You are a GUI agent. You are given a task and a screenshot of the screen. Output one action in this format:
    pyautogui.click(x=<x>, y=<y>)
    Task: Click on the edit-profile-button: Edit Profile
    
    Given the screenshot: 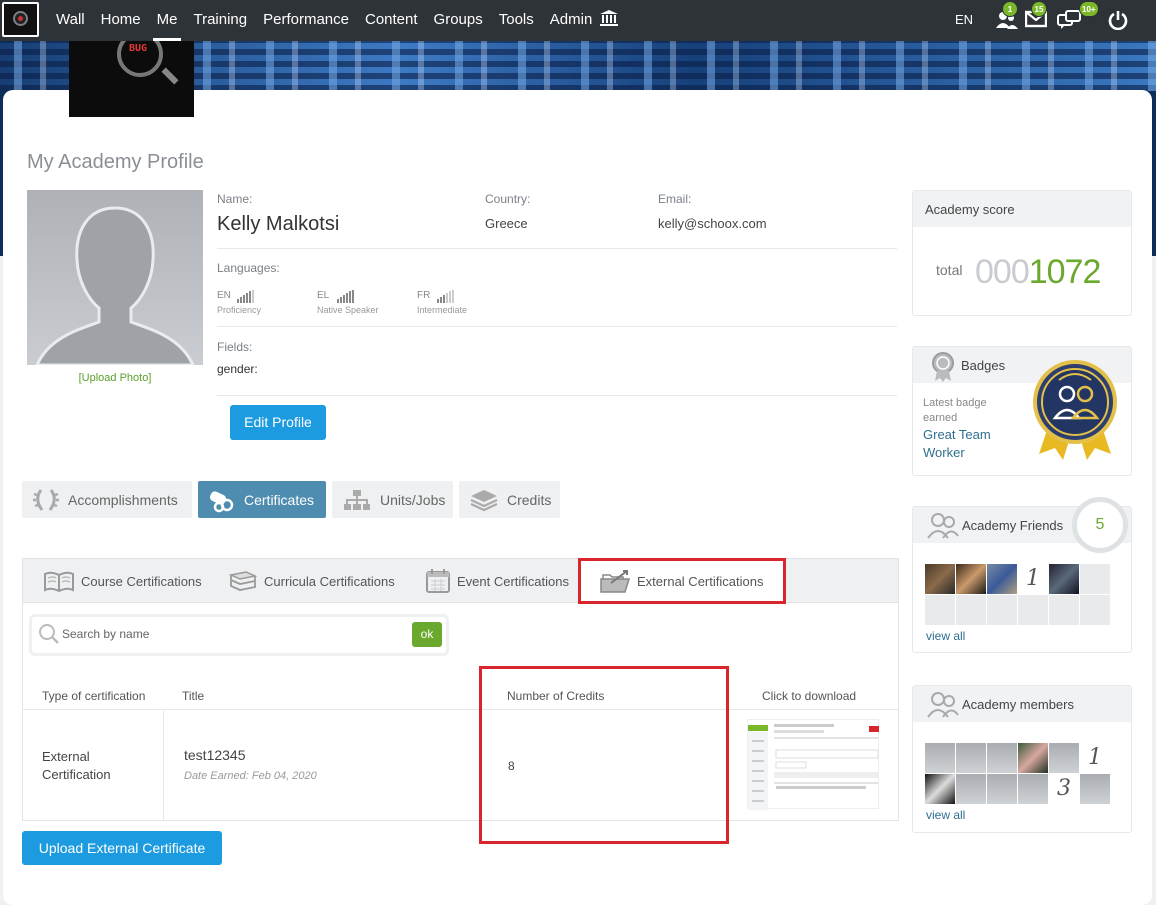 What is the action you would take?
    pyautogui.click(x=278, y=422)
    